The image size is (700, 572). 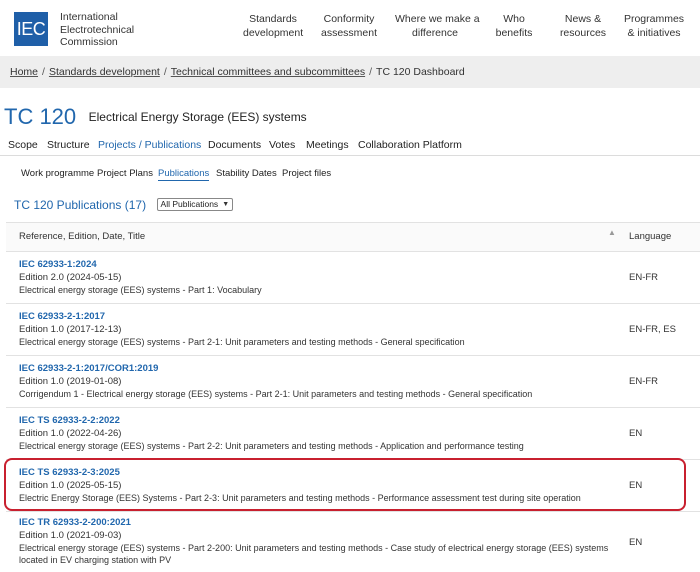 I want to click on nav-where-we-make-a-difference: Where we make a difference, so click(x=437, y=26).